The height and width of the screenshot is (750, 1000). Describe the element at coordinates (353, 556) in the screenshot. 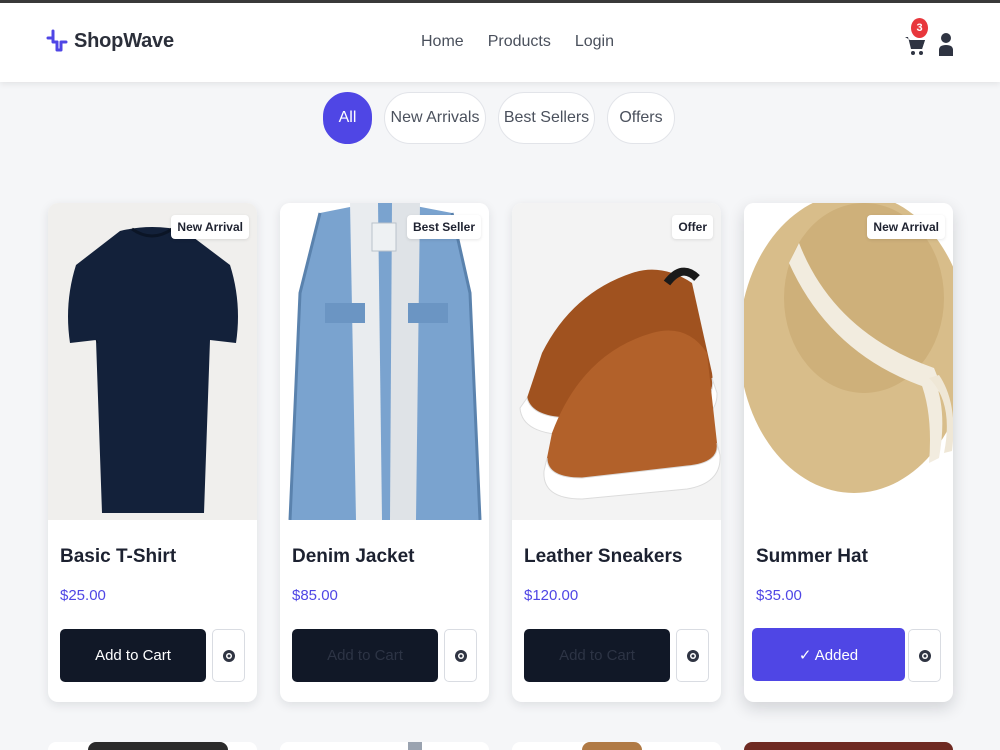

I see `product-name: Denim Jacket` at that location.